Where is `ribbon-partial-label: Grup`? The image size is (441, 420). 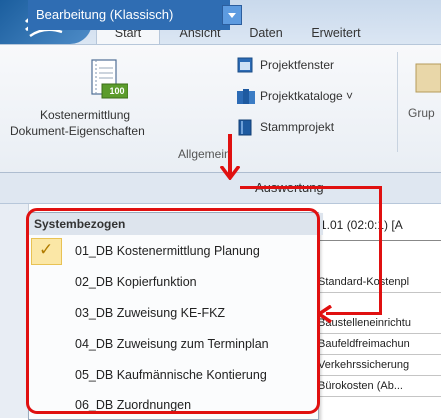
ribbon-partial-label: Grup is located at coordinates (421, 113).